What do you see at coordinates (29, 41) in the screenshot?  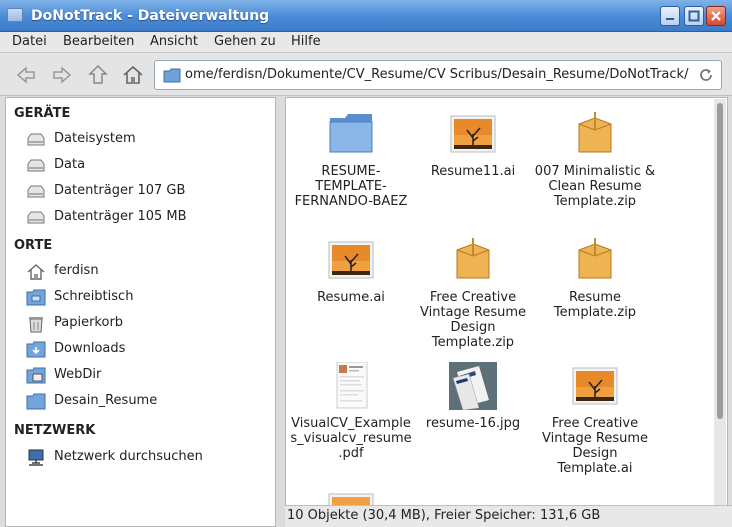 I see `menu-datei: Datei` at bounding box center [29, 41].